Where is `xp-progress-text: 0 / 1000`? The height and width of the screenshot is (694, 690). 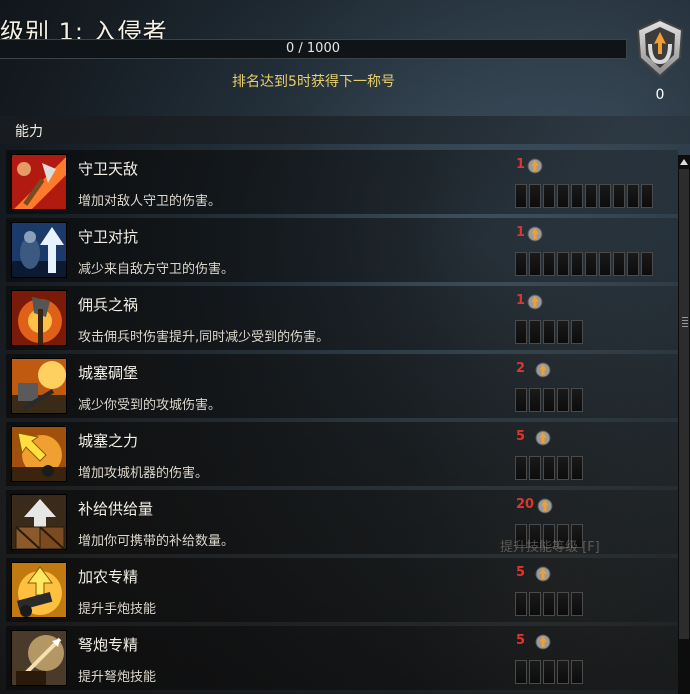
xp-progress-text: 0 / 1000 is located at coordinates (313, 48).